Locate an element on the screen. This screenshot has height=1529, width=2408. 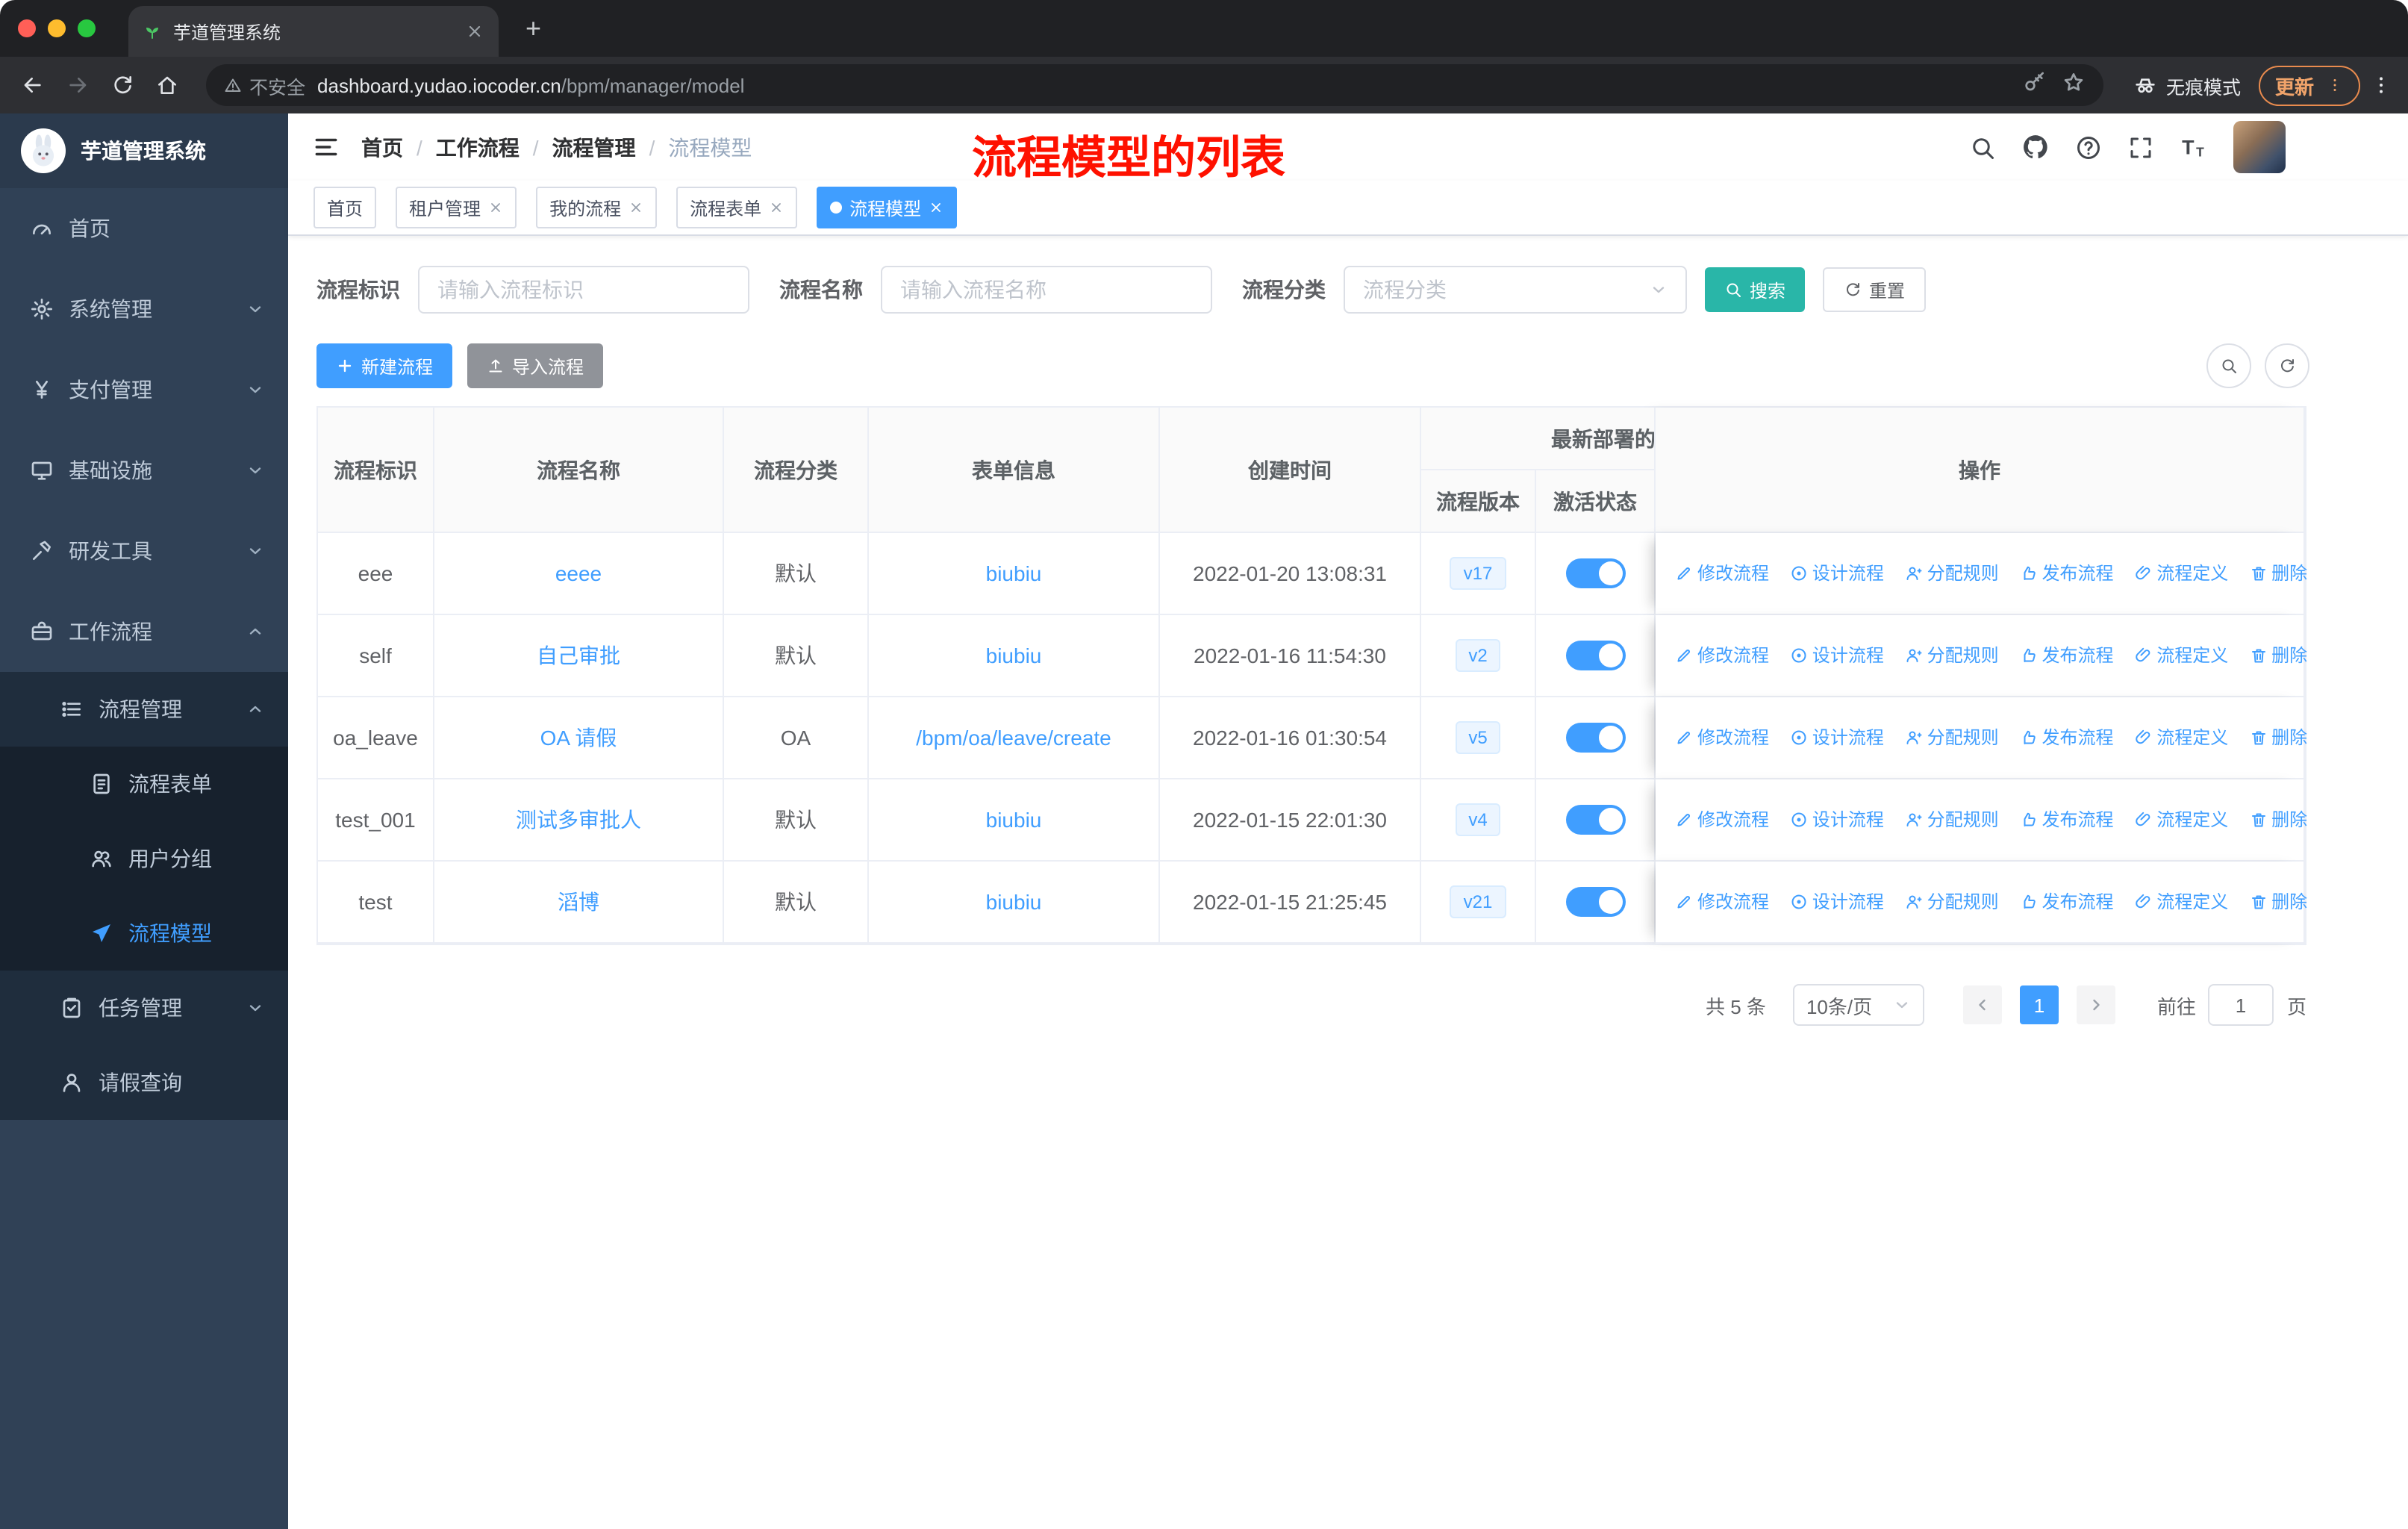
close-window-button is located at coordinates (27, 28).